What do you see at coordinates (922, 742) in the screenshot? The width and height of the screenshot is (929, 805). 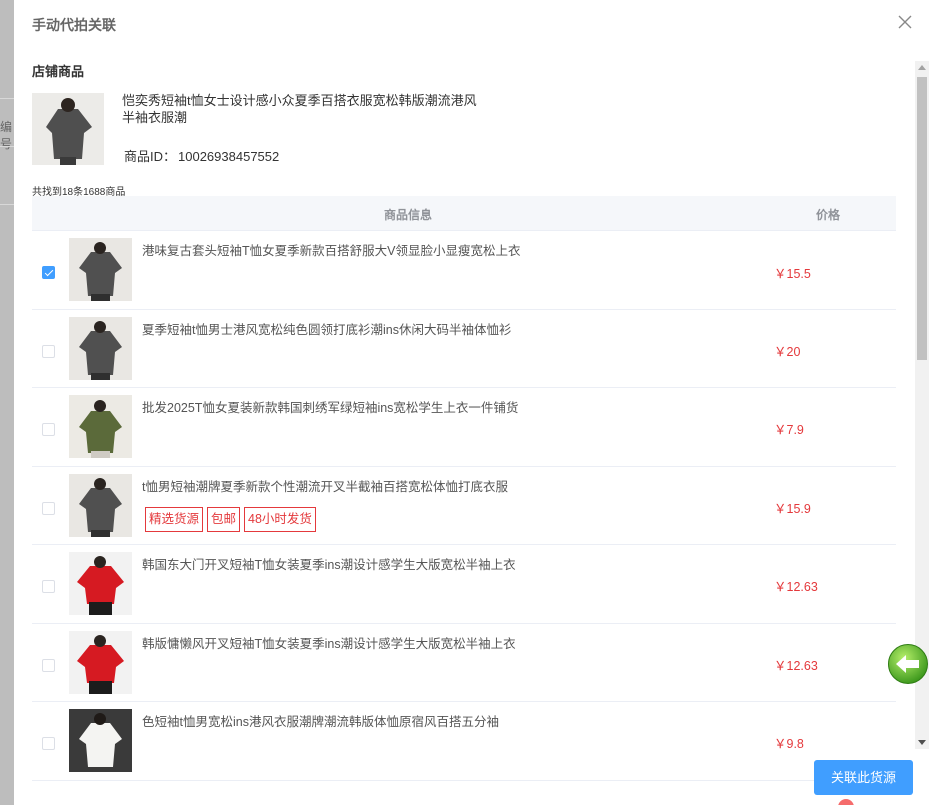 I see `scroll-down-arrow-icon` at bounding box center [922, 742].